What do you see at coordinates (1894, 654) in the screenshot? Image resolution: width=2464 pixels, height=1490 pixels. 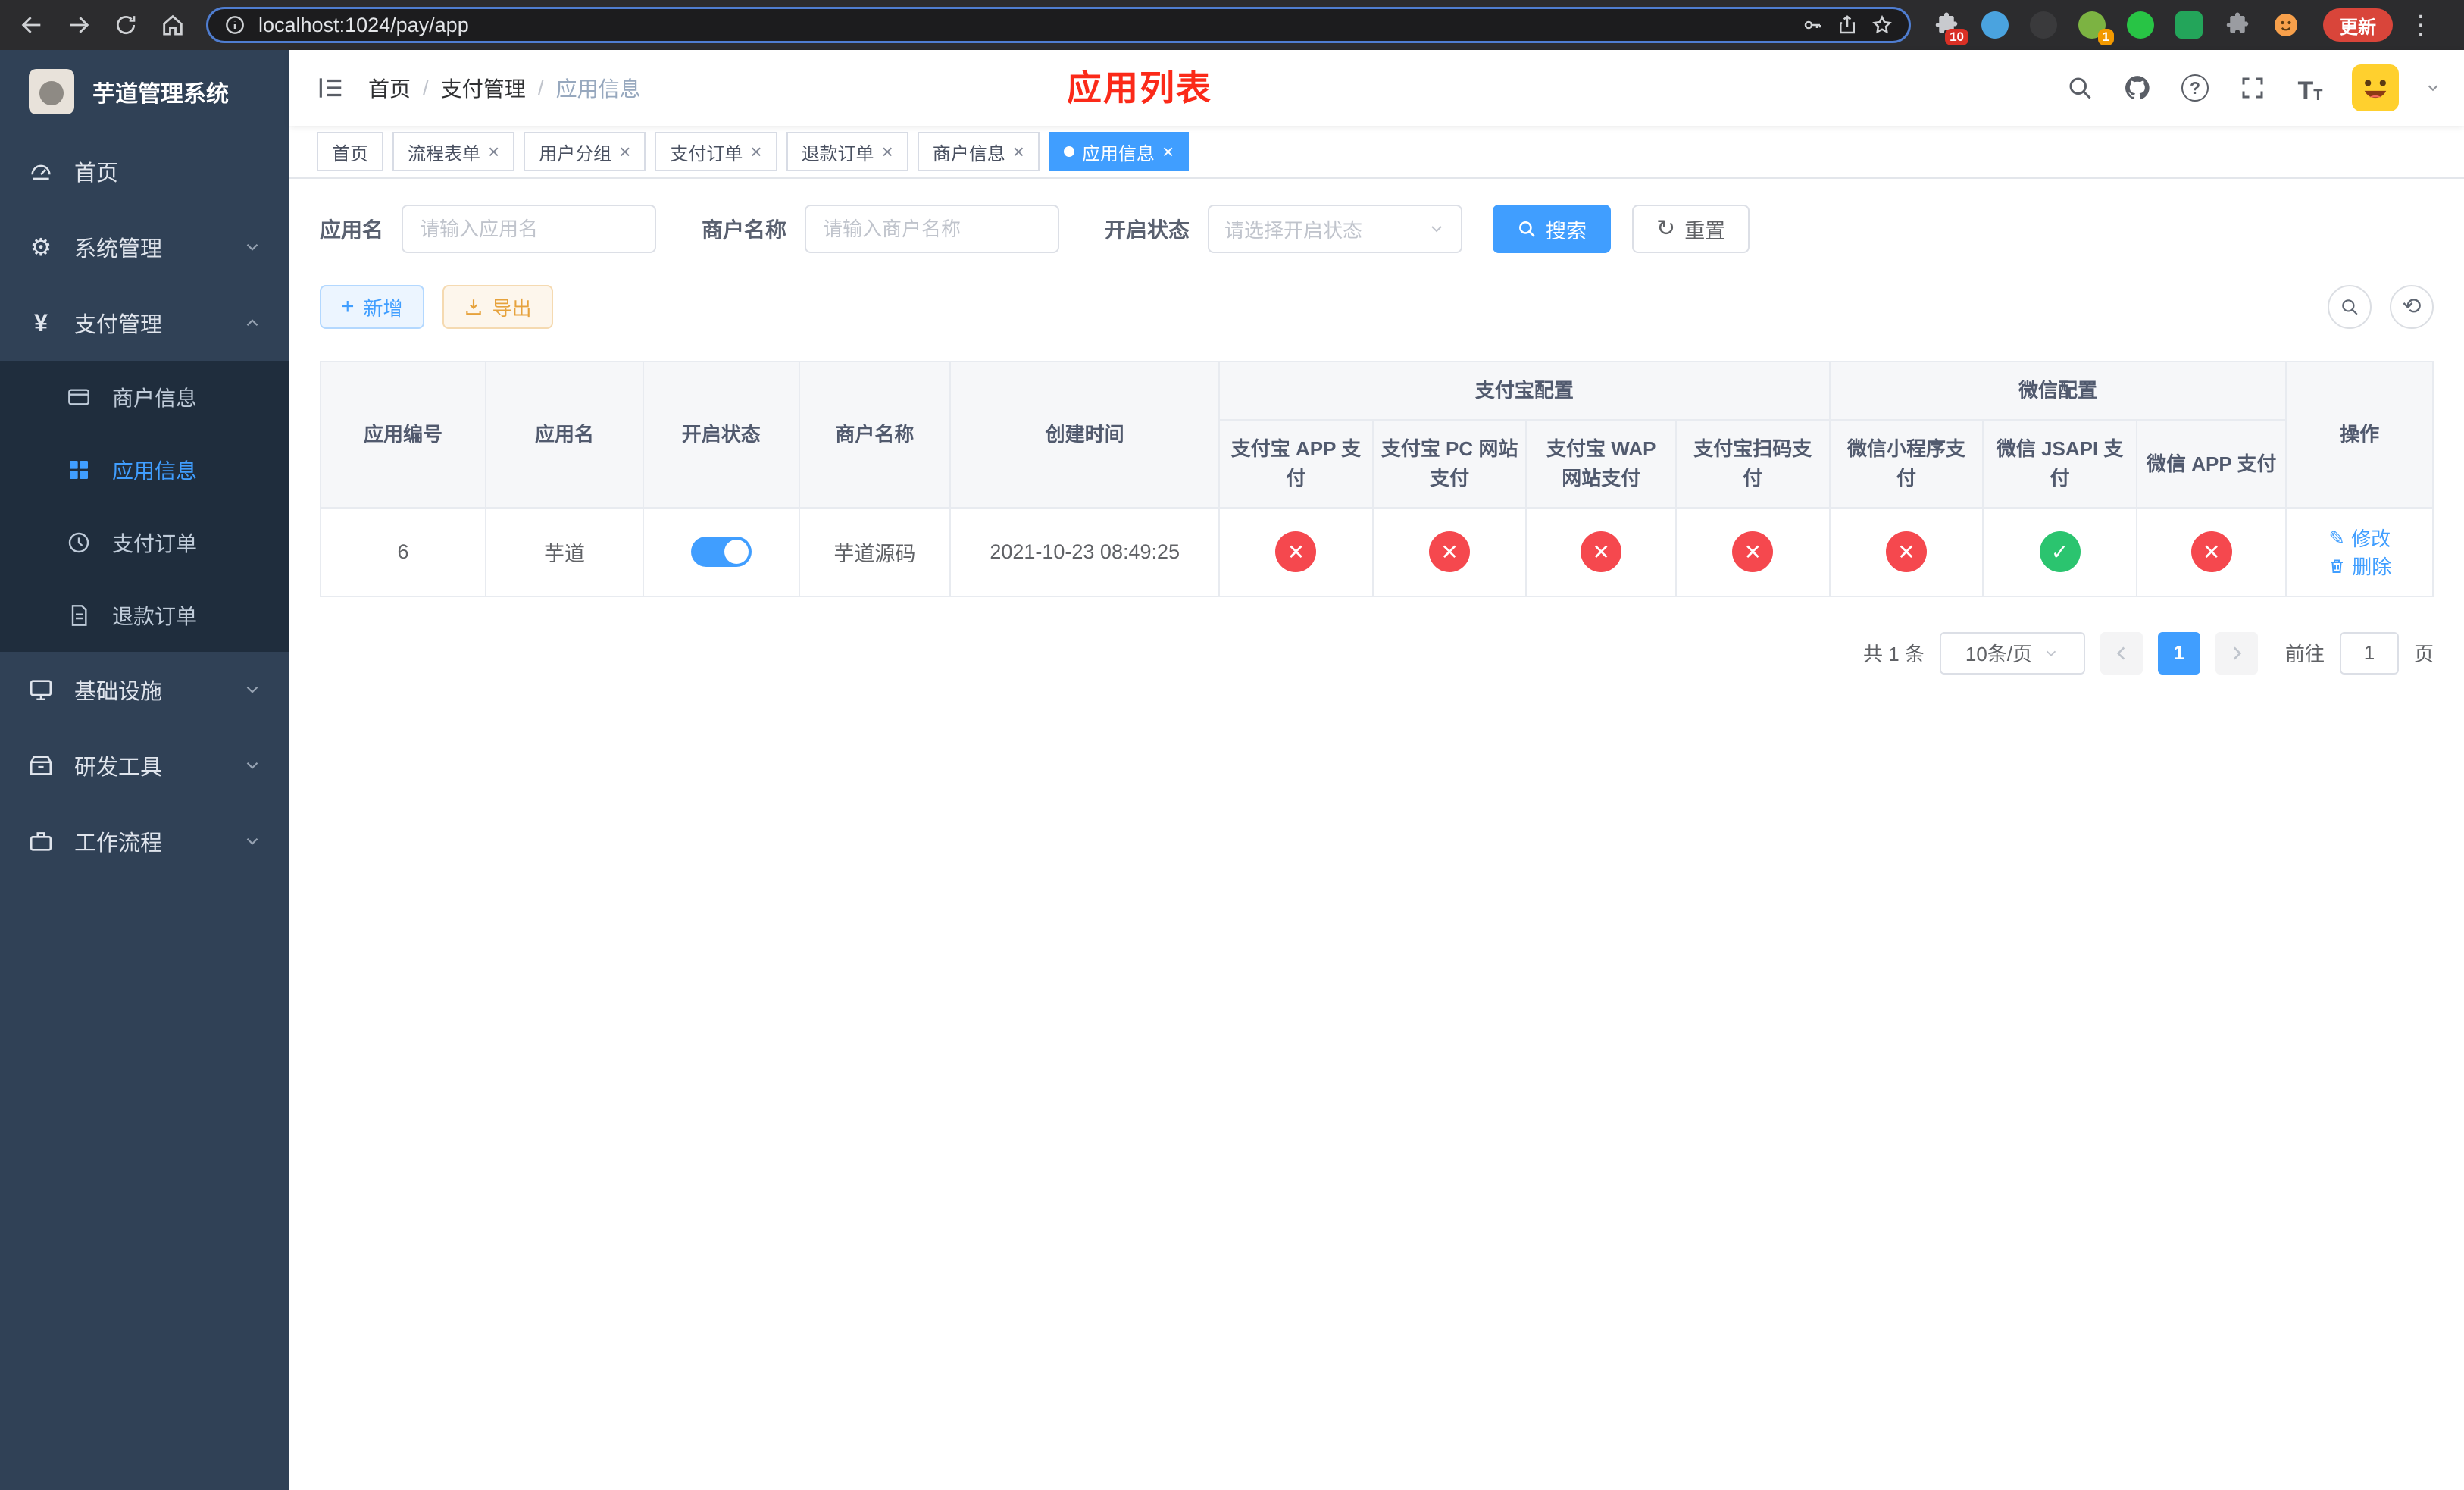 I see `total-count: 共 1 条` at bounding box center [1894, 654].